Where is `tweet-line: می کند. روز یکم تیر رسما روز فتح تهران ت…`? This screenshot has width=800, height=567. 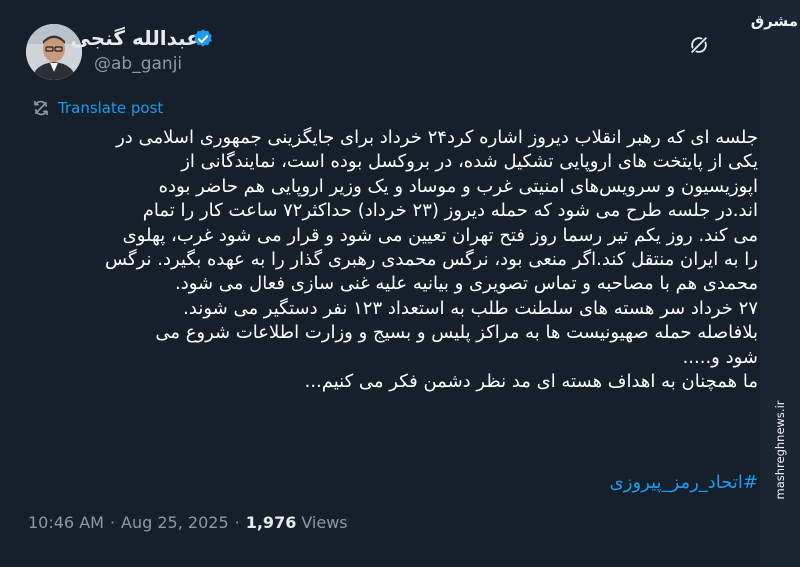 tweet-line: می کند. روز یکم تیر رسما روز فتح تهران ت… is located at coordinates (440, 235).